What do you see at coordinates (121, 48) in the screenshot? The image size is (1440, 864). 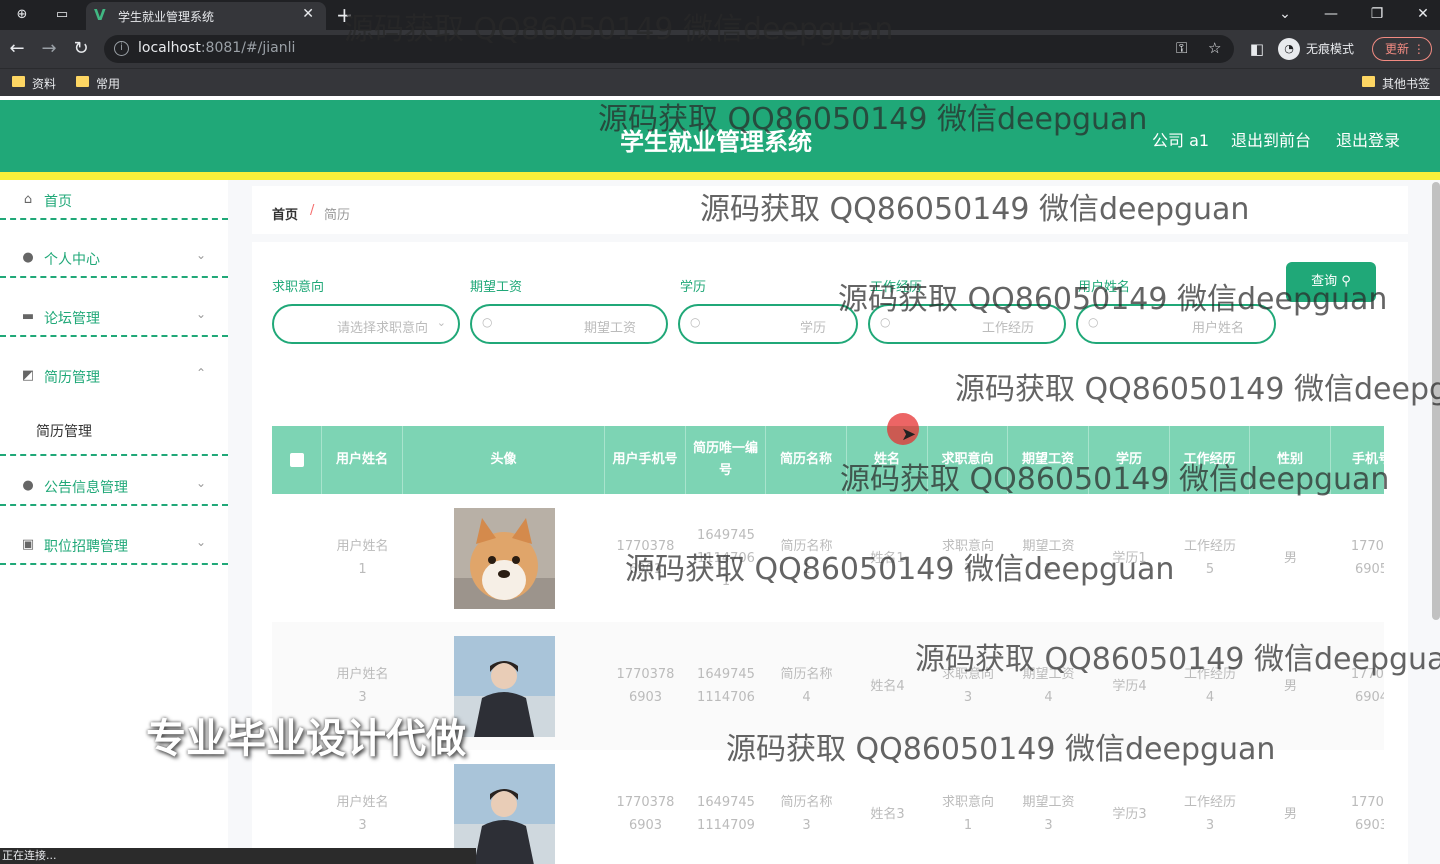 I see `site-info-icon: i` at bounding box center [121, 48].